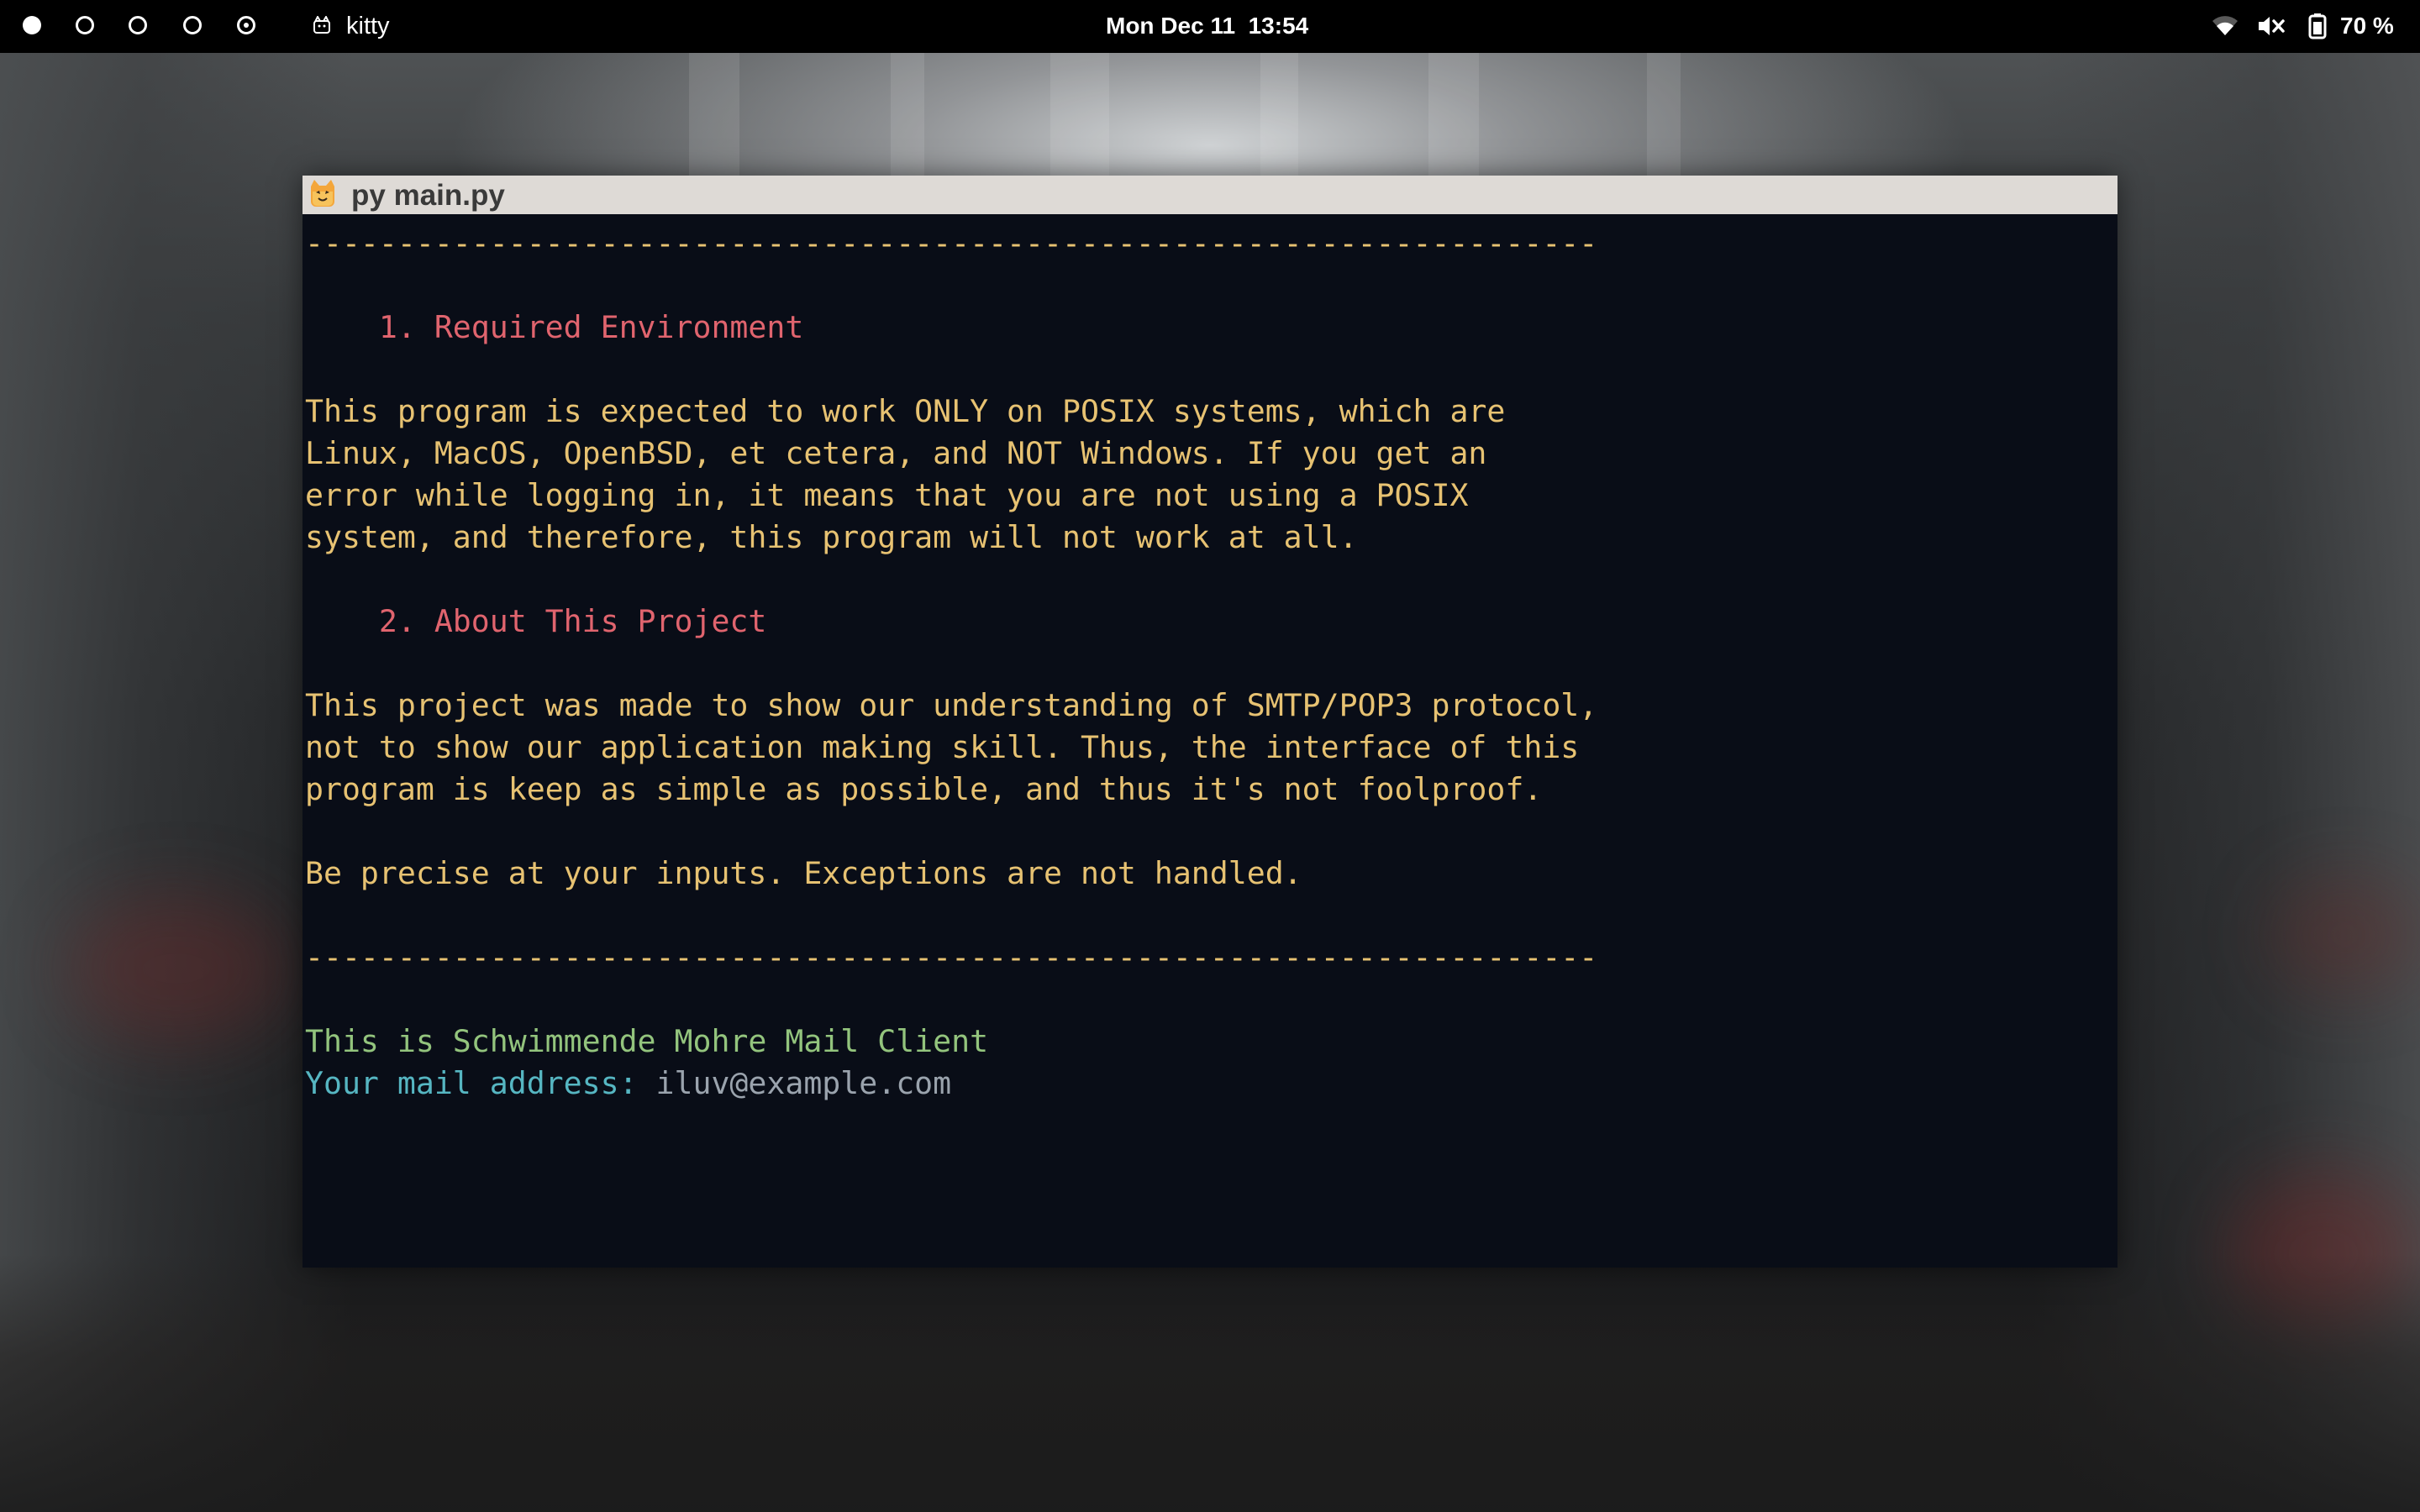  What do you see at coordinates (804, 1083) in the screenshot?
I see `mail-address-input: iluv@example.com` at bounding box center [804, 1083].